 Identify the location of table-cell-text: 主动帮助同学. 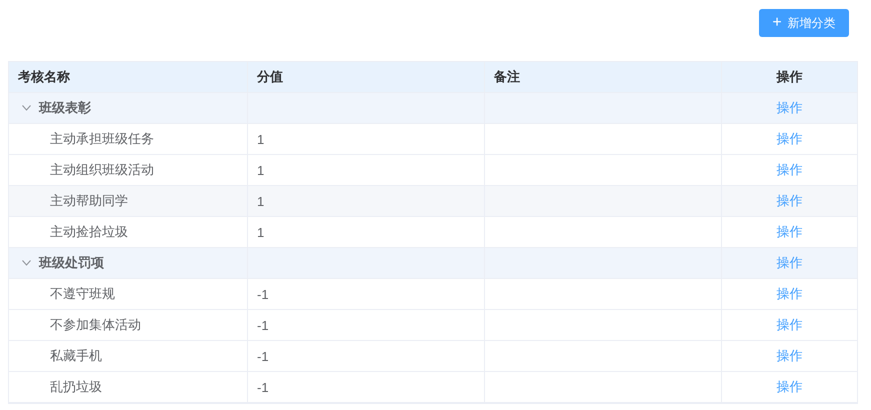
(88, 201).